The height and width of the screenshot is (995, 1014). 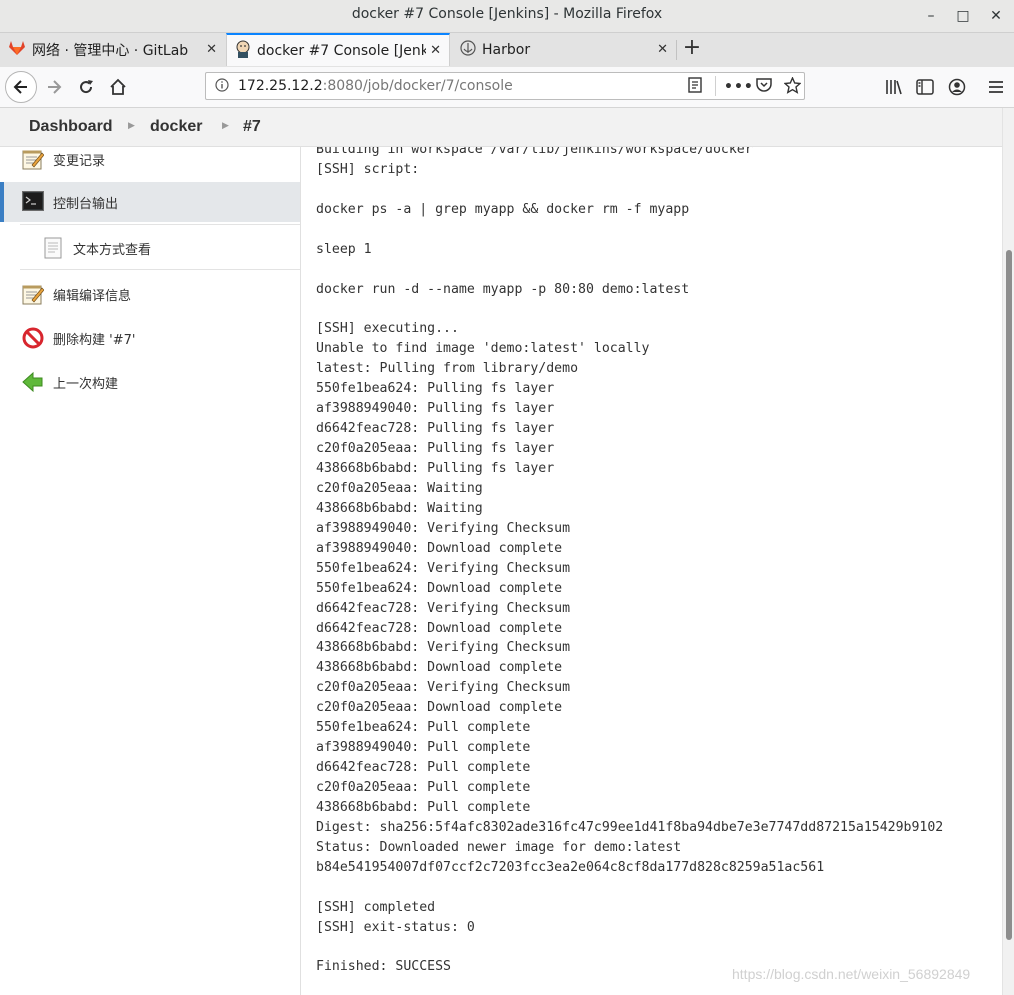 I want to click on sidebar-item-label: 变更记录, so click(x=79, y=161).